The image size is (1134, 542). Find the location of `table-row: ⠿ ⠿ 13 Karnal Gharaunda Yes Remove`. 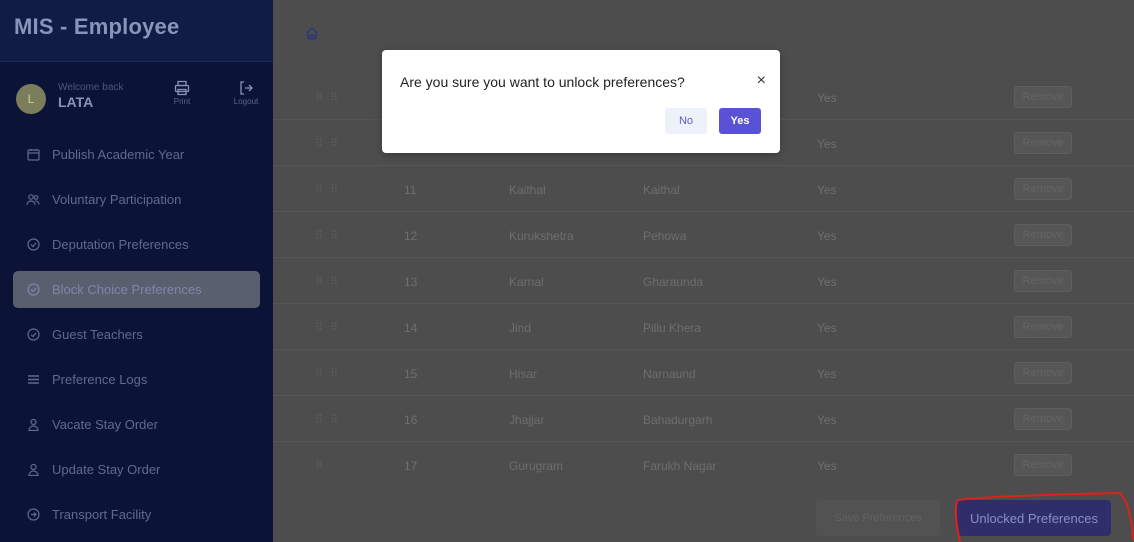

table-row: ⠿ ⠿ 13 Karnal Gharaunda Yes Remove is located at coordinates (703, 281).